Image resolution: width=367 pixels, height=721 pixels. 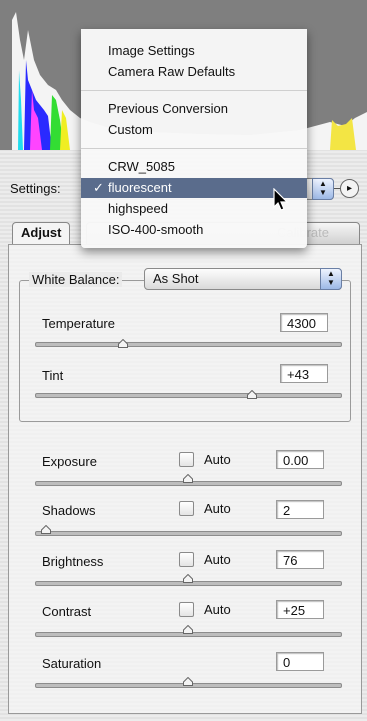 I want to click on tab-adjust-label: Adjust, so click(x=41, y=232).